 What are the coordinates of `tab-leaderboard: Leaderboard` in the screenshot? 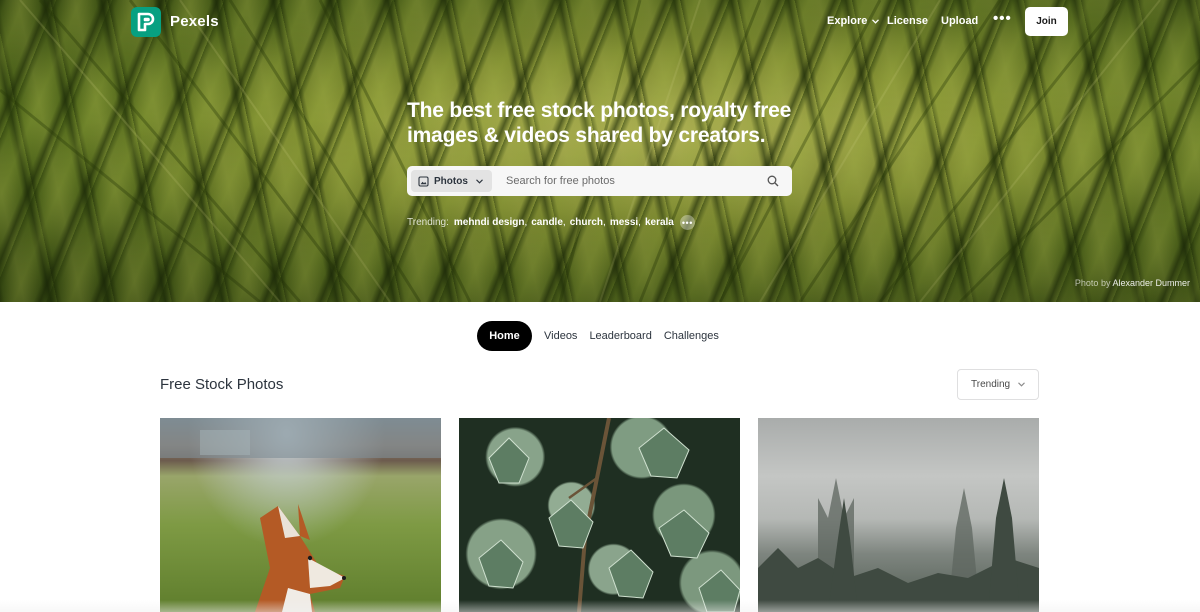 It's located at (620, 336).